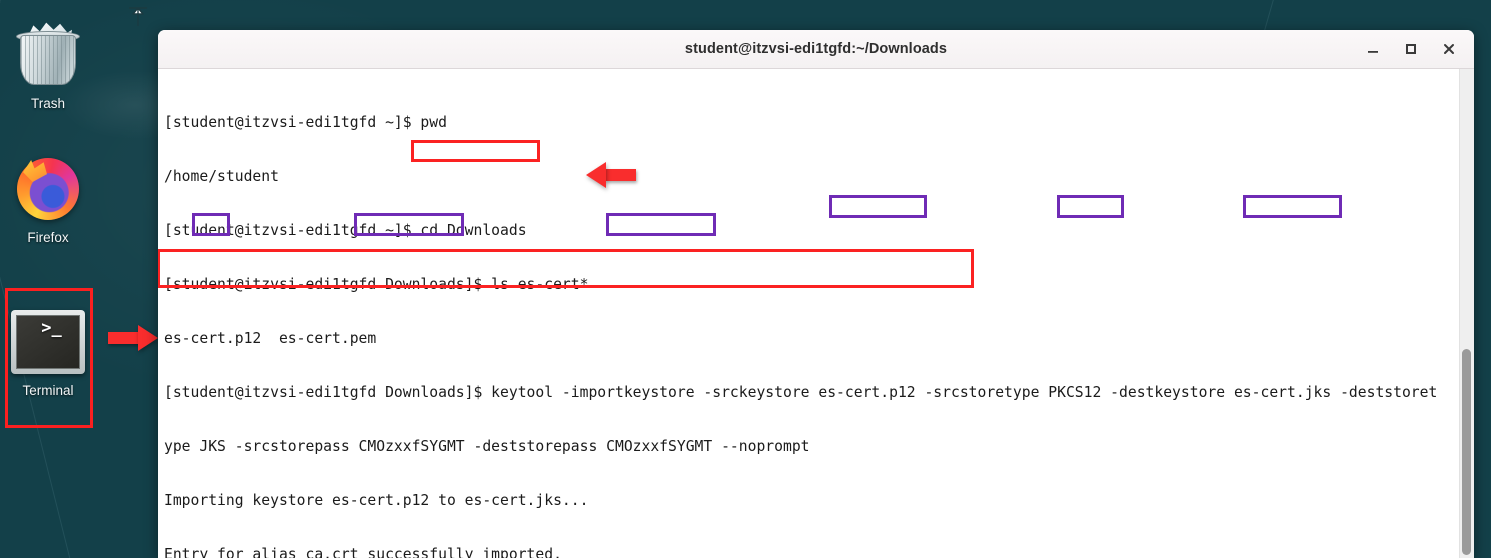 The width and height of the screenshot is (1491, 558). What do you see at coordinates (1449, 49) in the screenshot?
I see `close-icon` at bounding box center [1449, 49].